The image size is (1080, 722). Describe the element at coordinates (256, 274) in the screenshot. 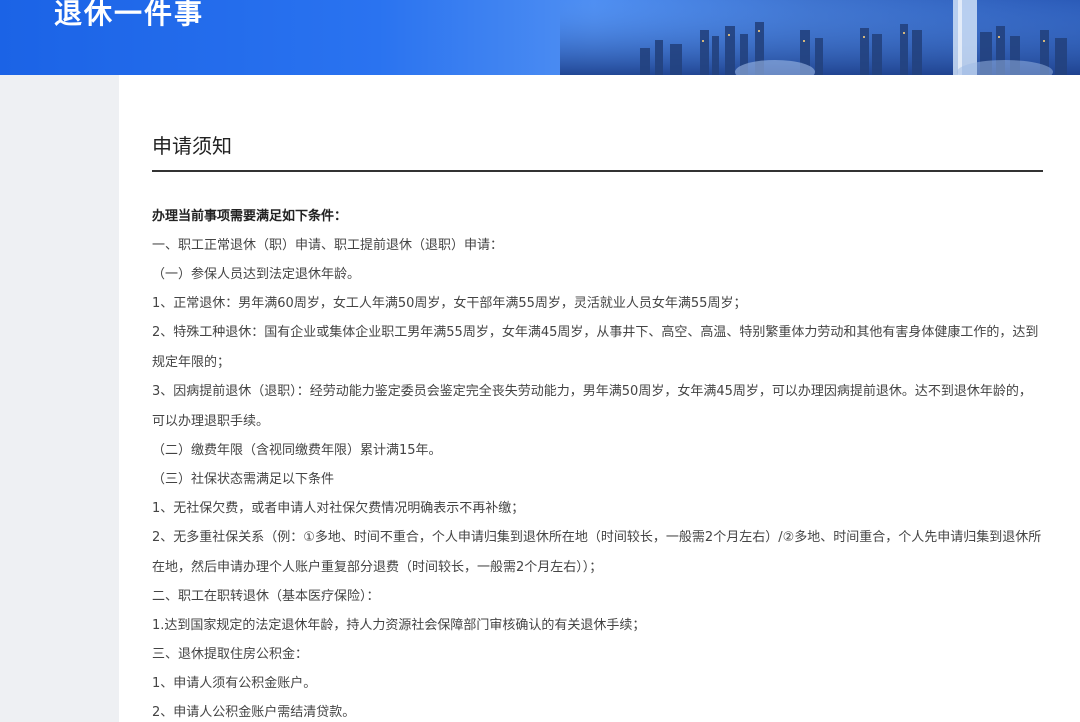

I see `notice-line: （一）参保人员达到法定退休年龄。` at that location.